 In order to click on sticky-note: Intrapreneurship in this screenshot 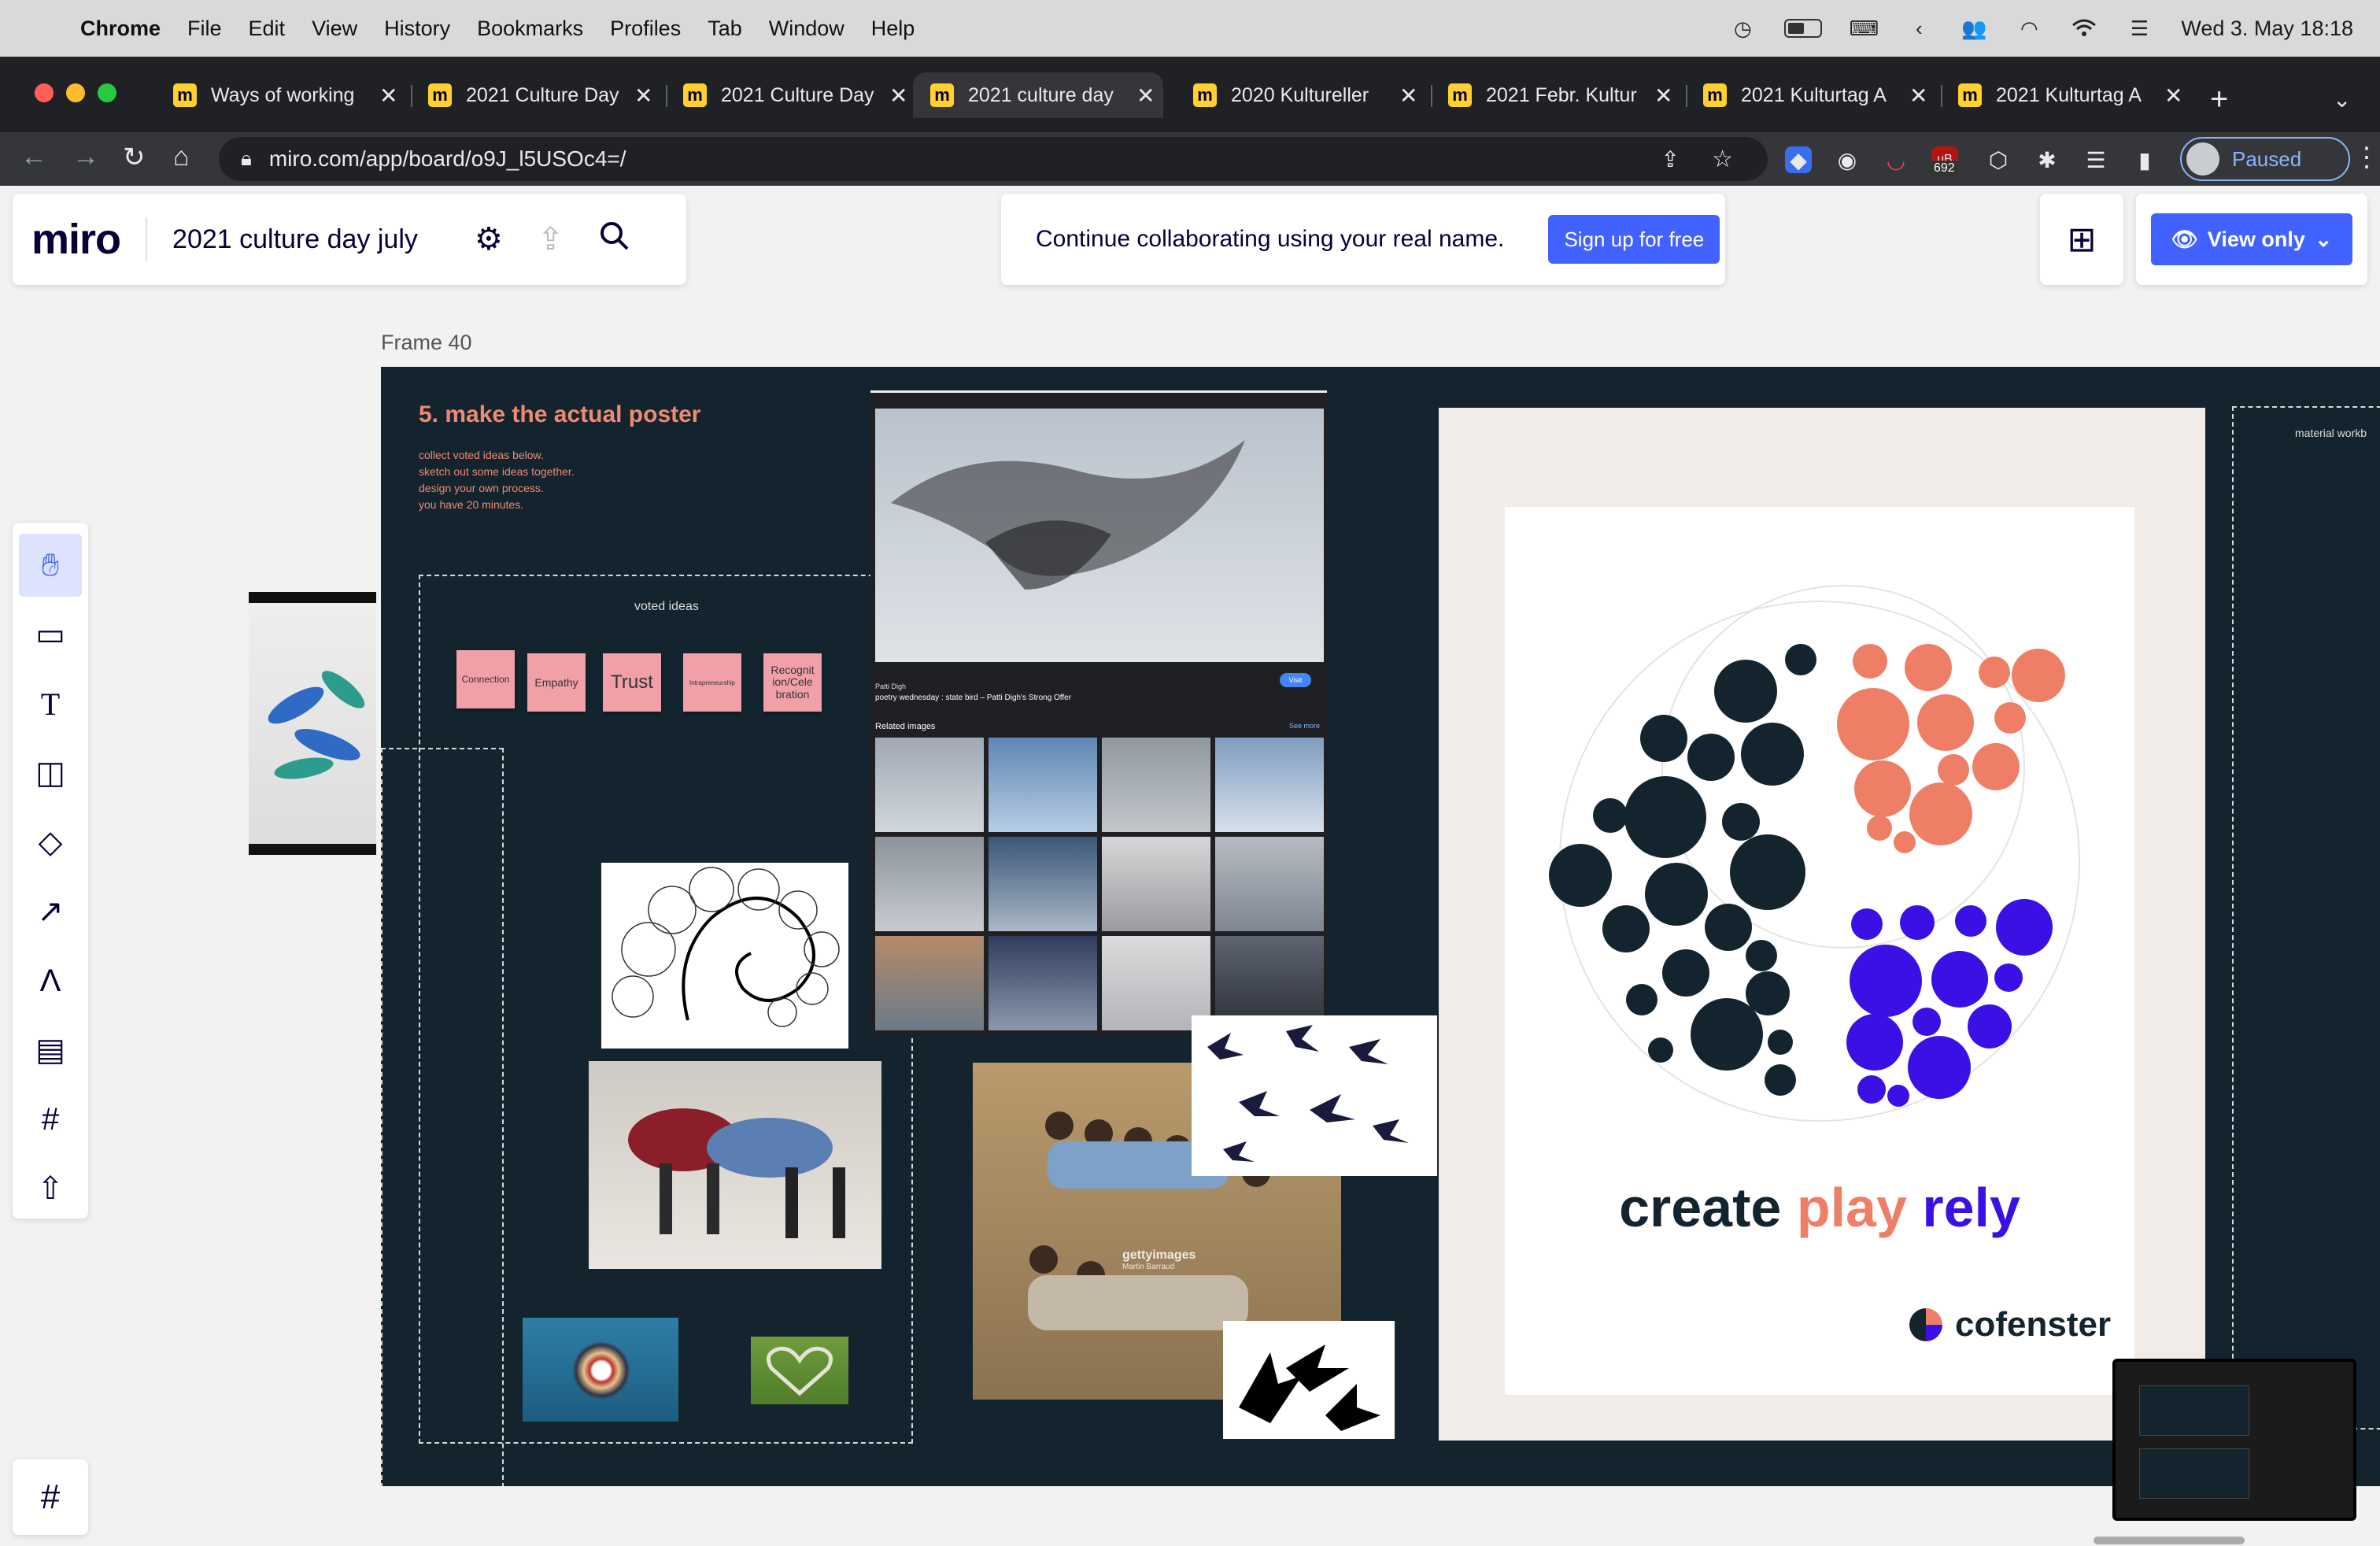, I will do `click(712, 682)`.